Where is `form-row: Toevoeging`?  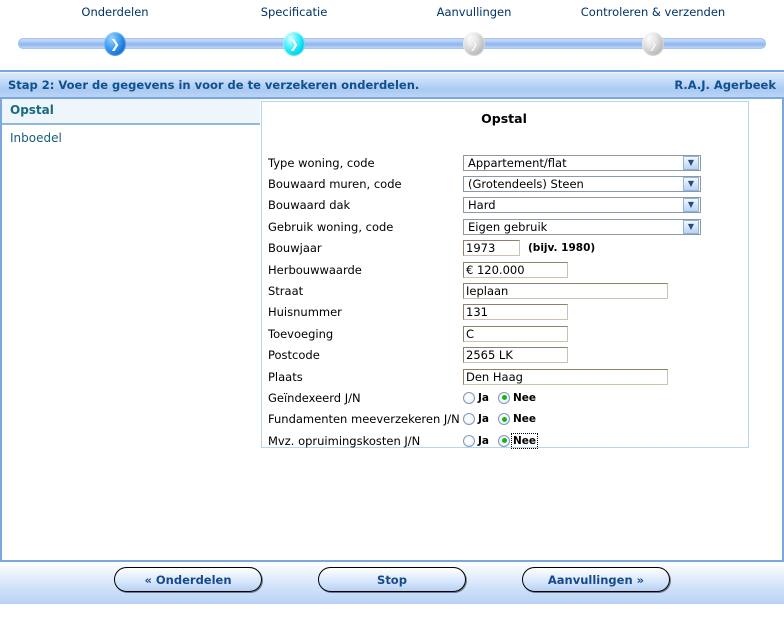
form-row: Toevoeging is located at coordinates (508, 333).